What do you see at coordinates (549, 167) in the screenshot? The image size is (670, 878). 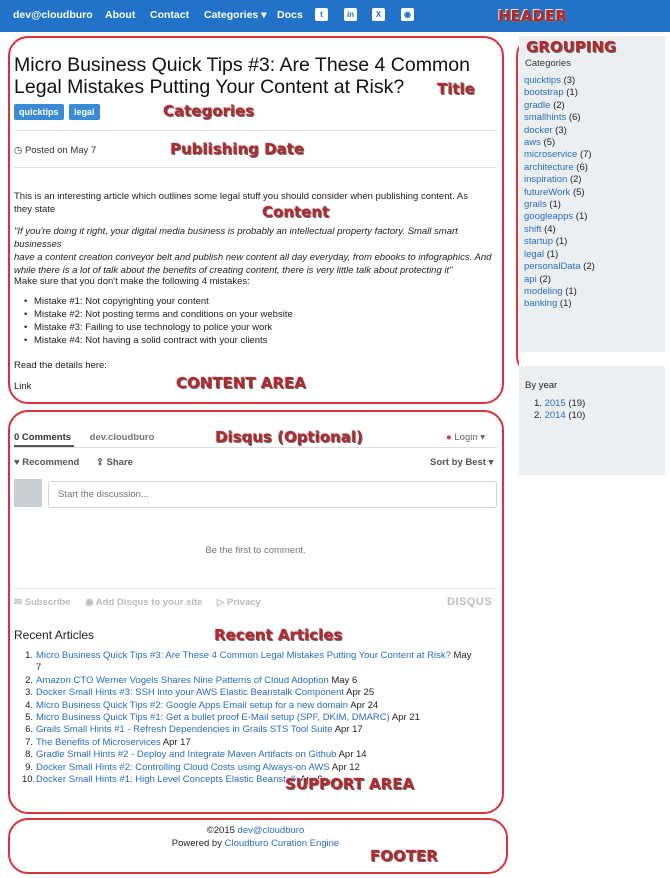 I see `category-link: architecture` at bounding box center [549, 167].